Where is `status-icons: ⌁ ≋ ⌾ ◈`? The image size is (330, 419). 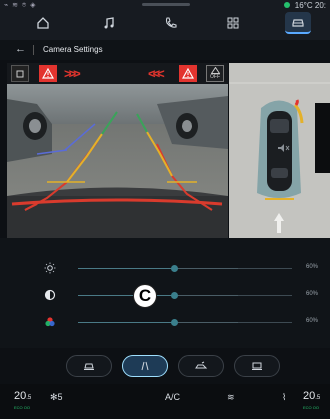 status-icons: ⌁ ≋ ⌾ ◈ is located at coordinates (20, 5).